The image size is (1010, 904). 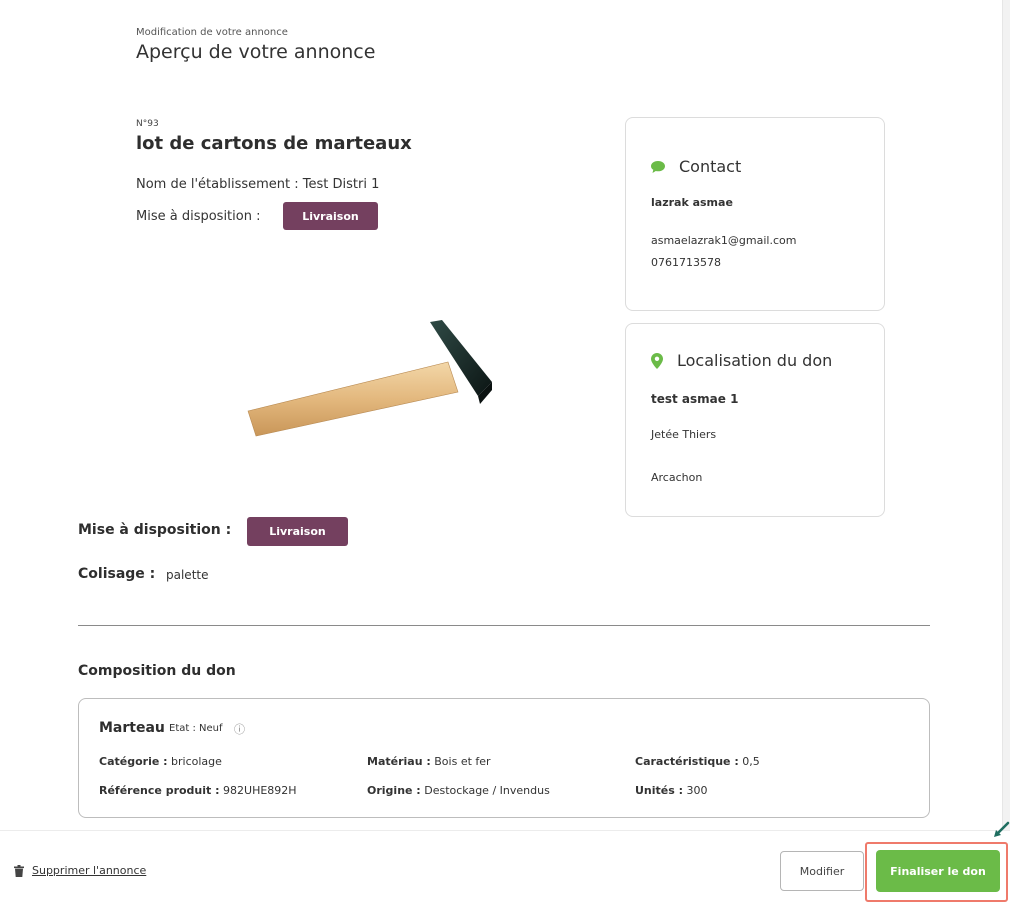 I want to click on section-divider, so click(x=504, y=625).